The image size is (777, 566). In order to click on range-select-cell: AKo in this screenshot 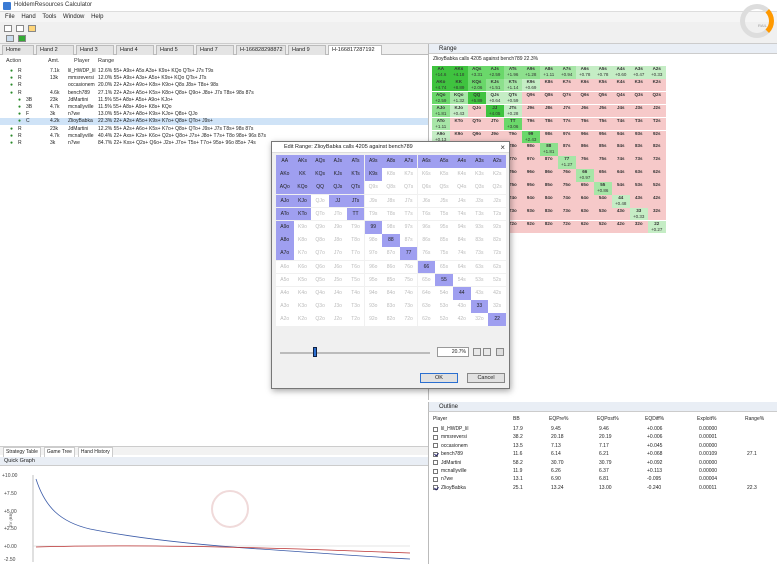, I will do `click(285, 174)`.